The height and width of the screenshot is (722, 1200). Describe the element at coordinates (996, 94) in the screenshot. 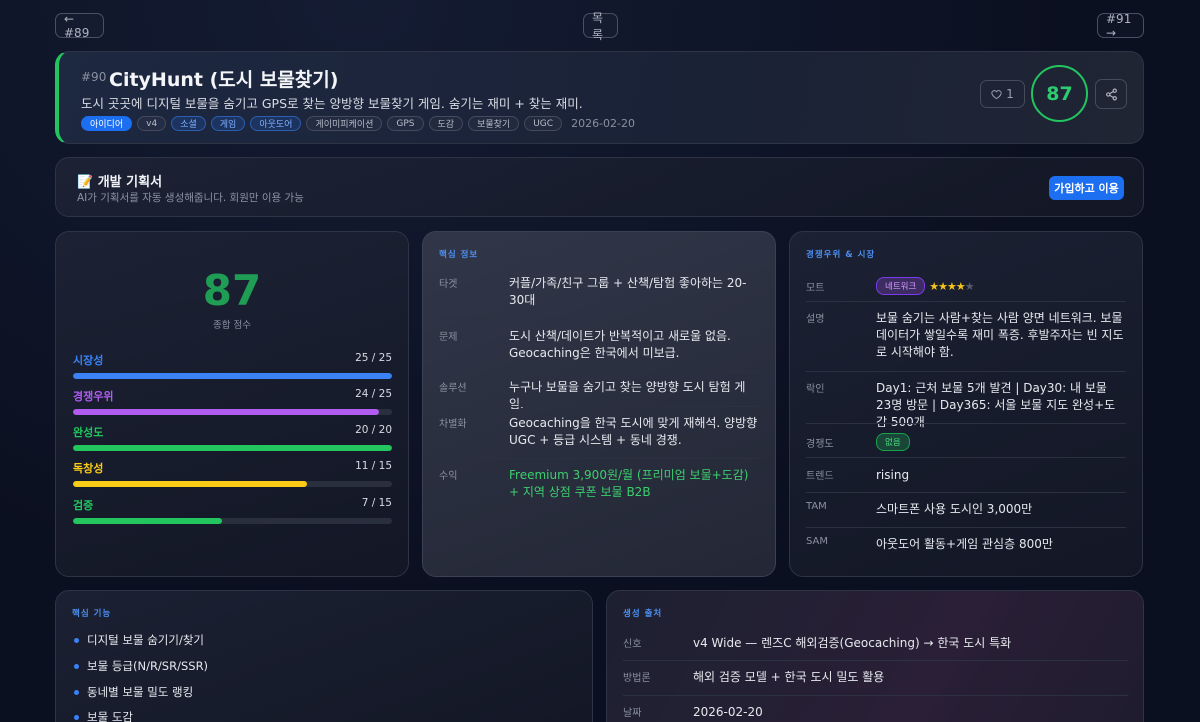

I see `heart-icon` at that location.